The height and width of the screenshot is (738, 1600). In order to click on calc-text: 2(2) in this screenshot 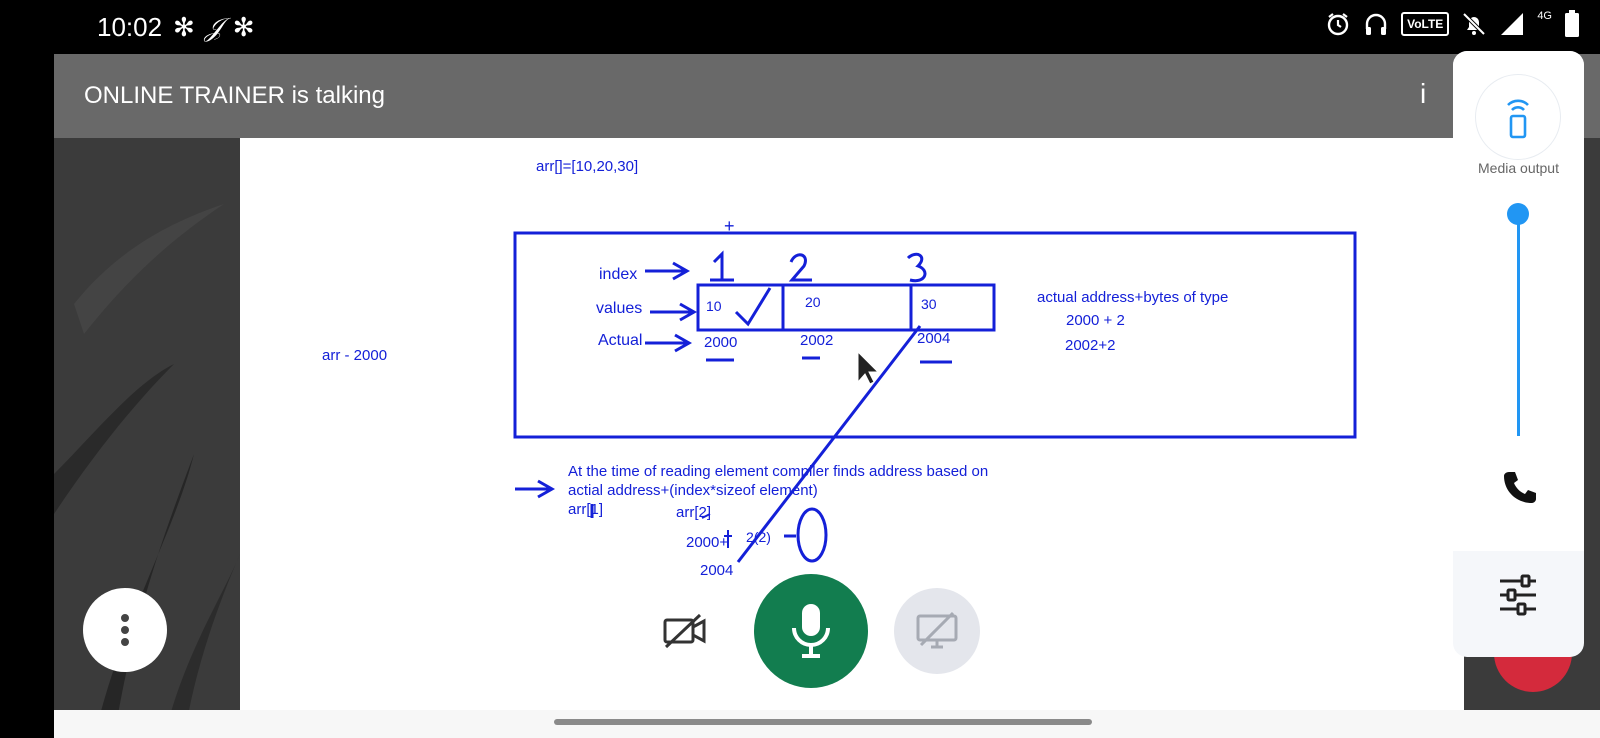, I will do `click(758, 537)`.